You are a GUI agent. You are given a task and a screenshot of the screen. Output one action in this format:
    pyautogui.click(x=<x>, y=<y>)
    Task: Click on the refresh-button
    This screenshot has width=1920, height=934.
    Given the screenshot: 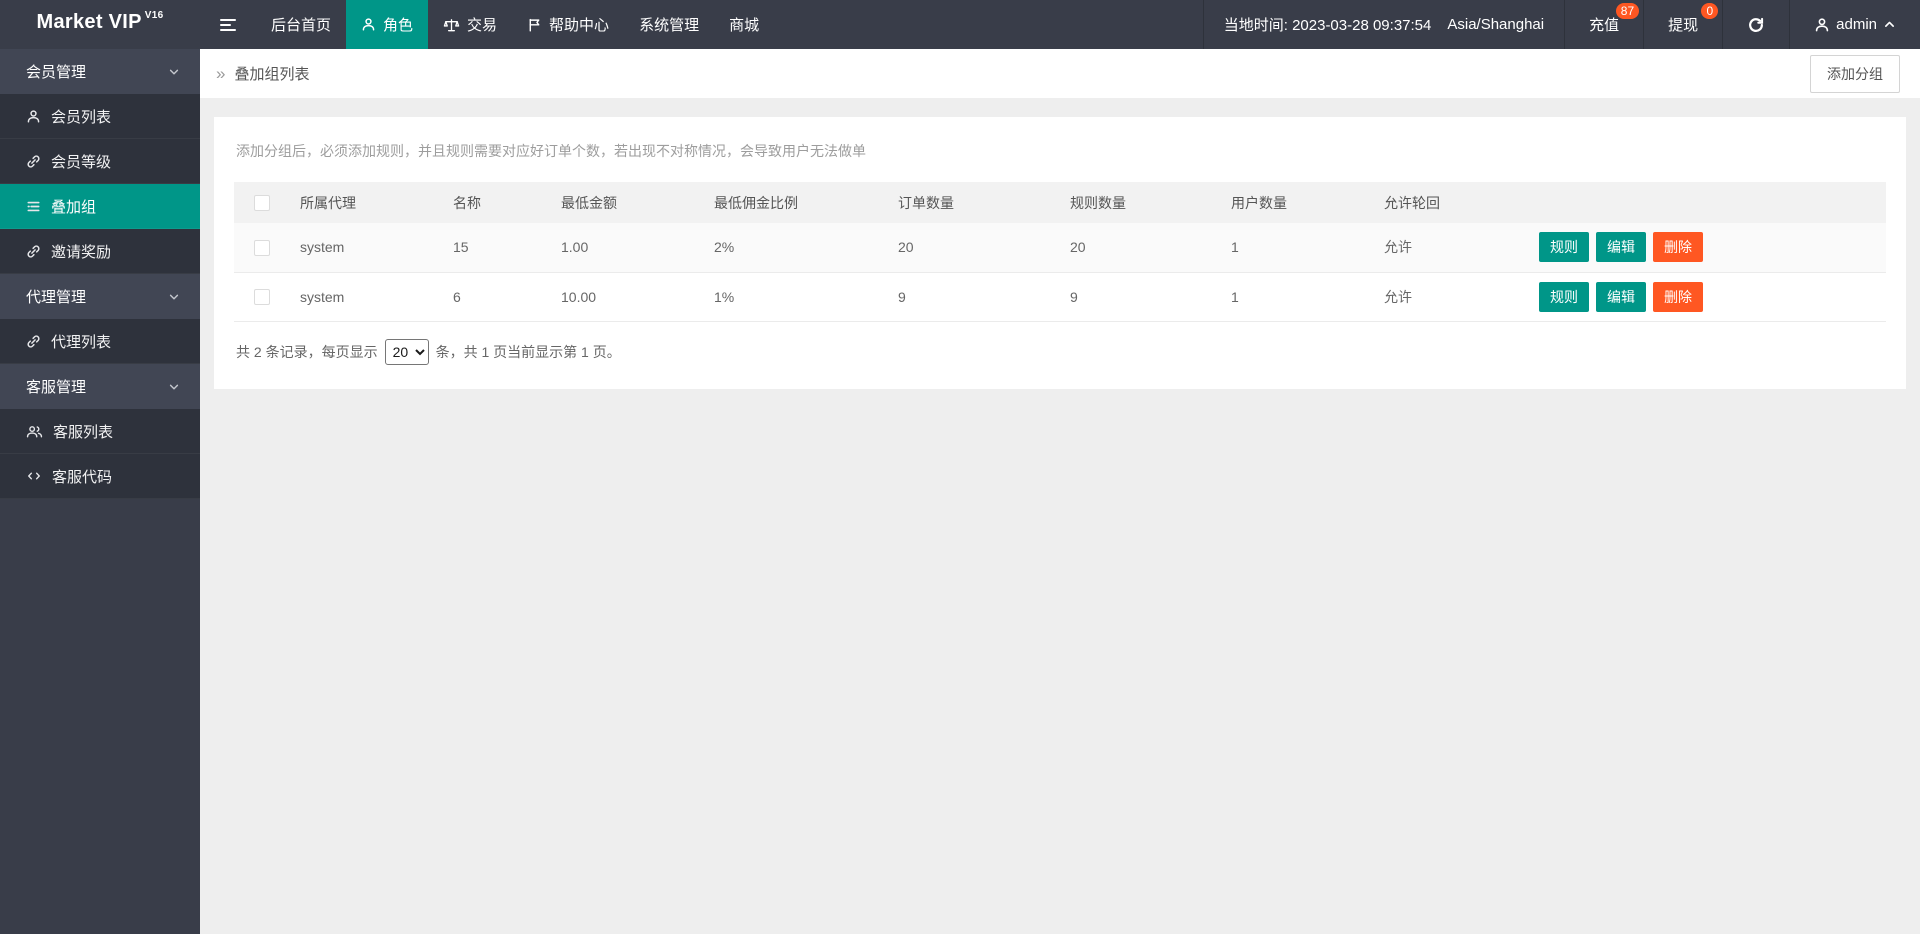 What is the action you would take?
    pyautogui.click(x=1755, y=24)
    